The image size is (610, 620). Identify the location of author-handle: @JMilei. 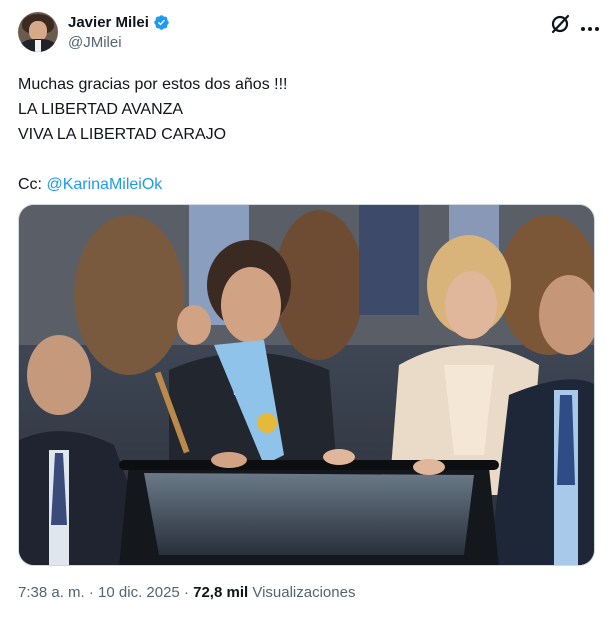
(95, 42).